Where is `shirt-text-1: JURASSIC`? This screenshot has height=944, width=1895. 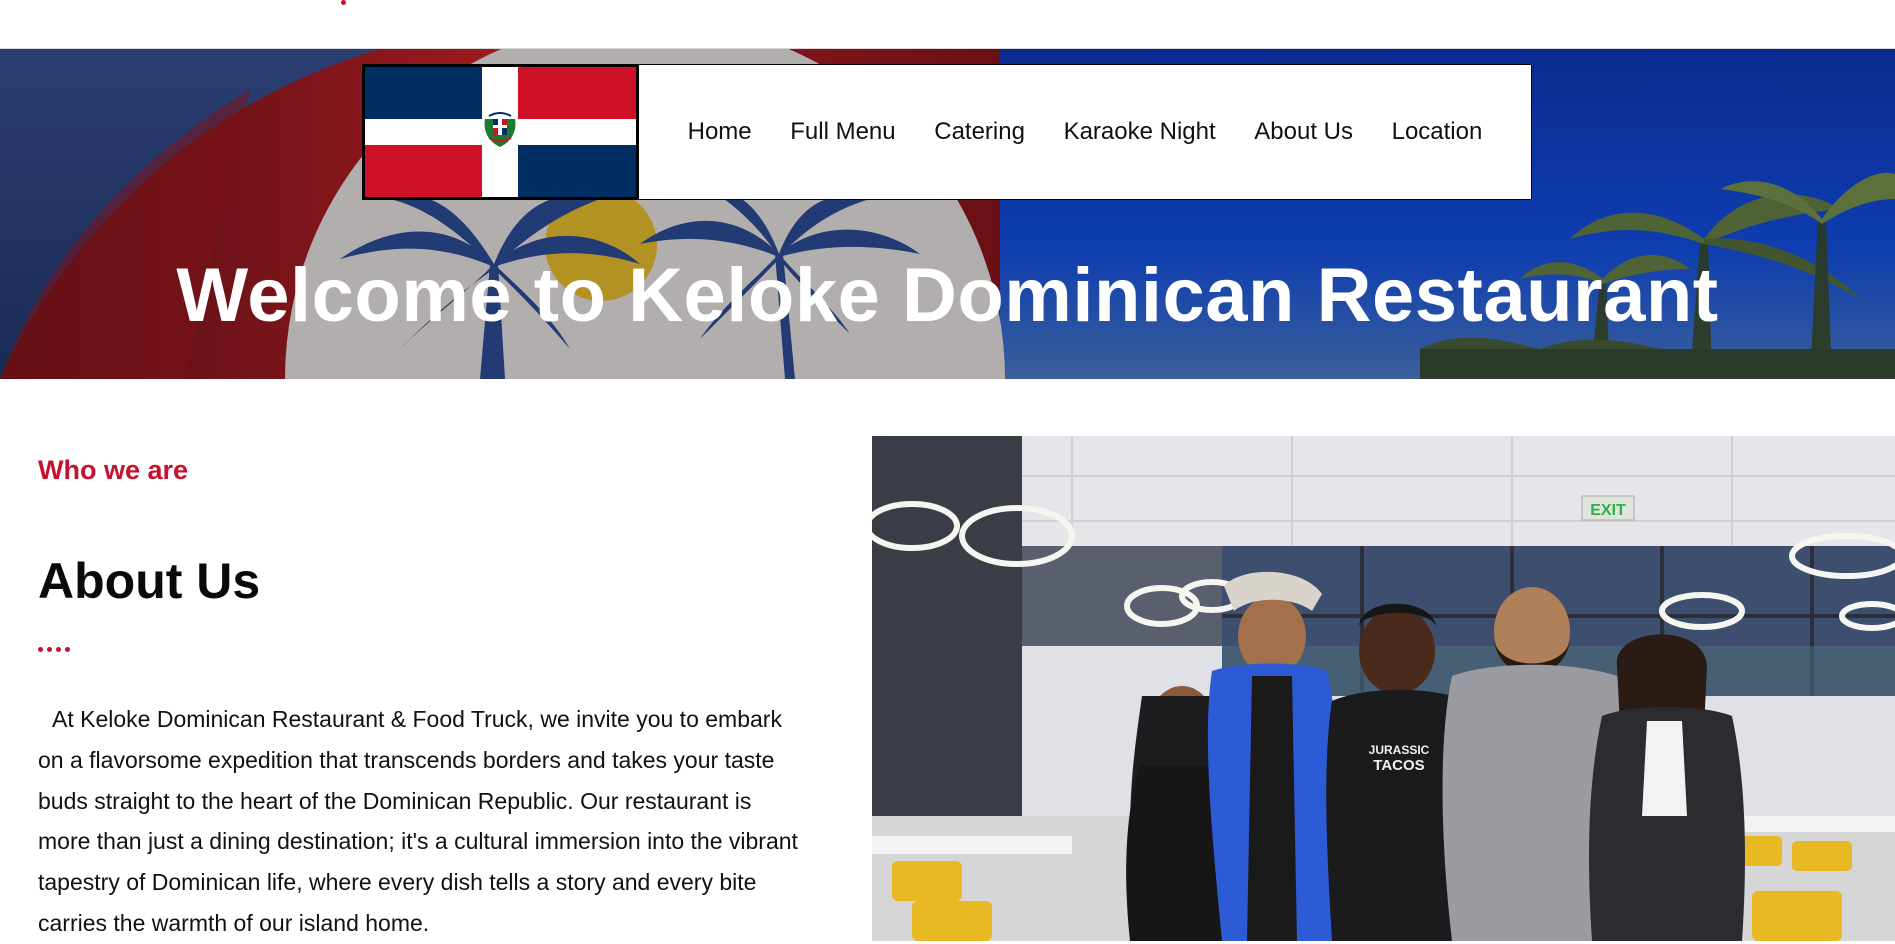
shirt-text-1: JURASSIC is located at coordinates (1399, 750).